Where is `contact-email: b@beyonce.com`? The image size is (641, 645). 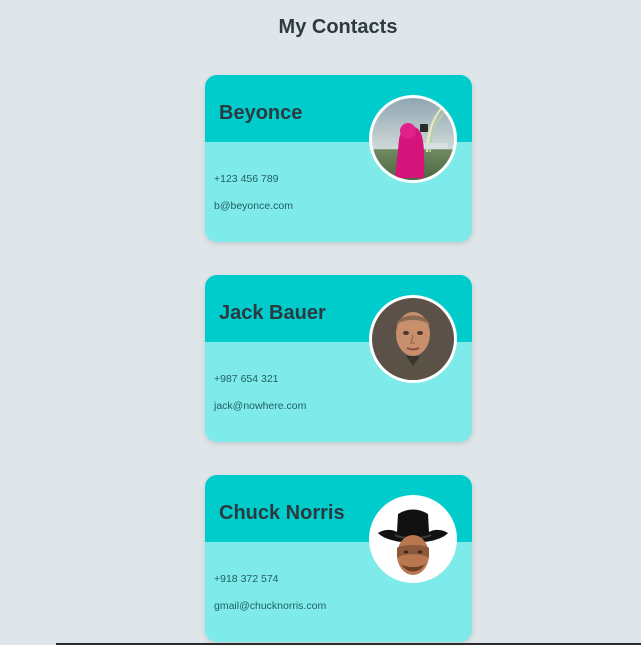 contact-email: b@beyonce.com is located at coordinates (253, 206).